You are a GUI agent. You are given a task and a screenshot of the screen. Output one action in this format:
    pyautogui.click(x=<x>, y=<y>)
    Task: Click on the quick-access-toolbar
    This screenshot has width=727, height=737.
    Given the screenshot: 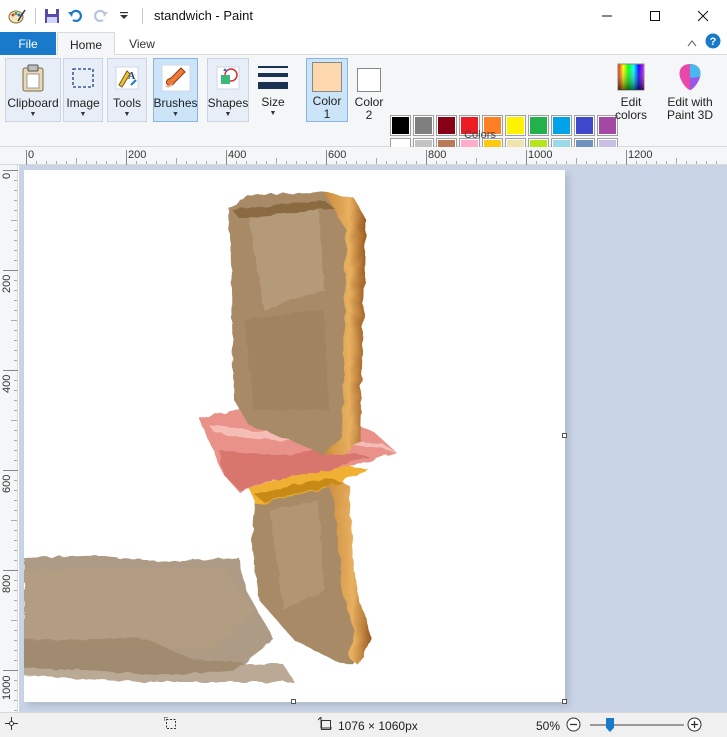 What is the action you would take?
    pyautogui.click(x=74, y=15)
    